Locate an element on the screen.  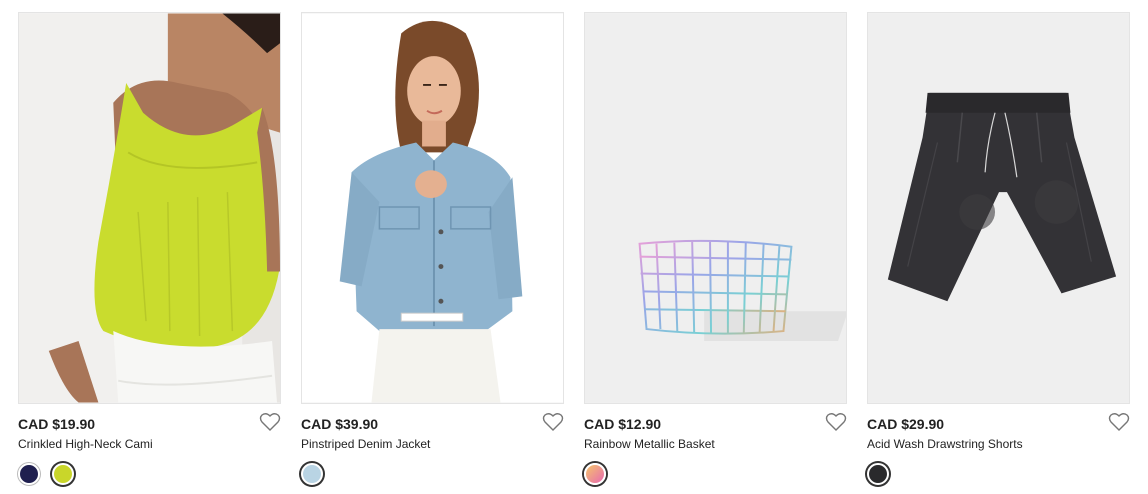
product-price: CAD $29.90 is located at coordinates (906, 424).